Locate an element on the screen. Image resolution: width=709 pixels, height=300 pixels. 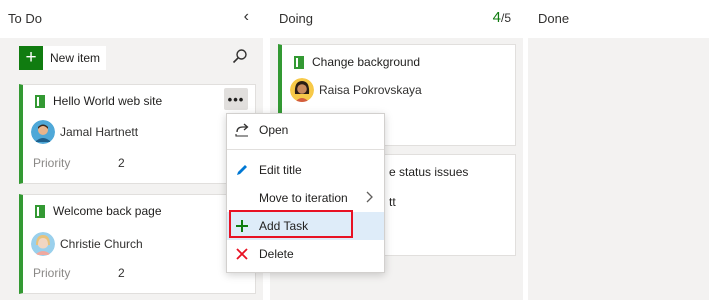
assignee-name: tt is located at coordinates (392, 202).